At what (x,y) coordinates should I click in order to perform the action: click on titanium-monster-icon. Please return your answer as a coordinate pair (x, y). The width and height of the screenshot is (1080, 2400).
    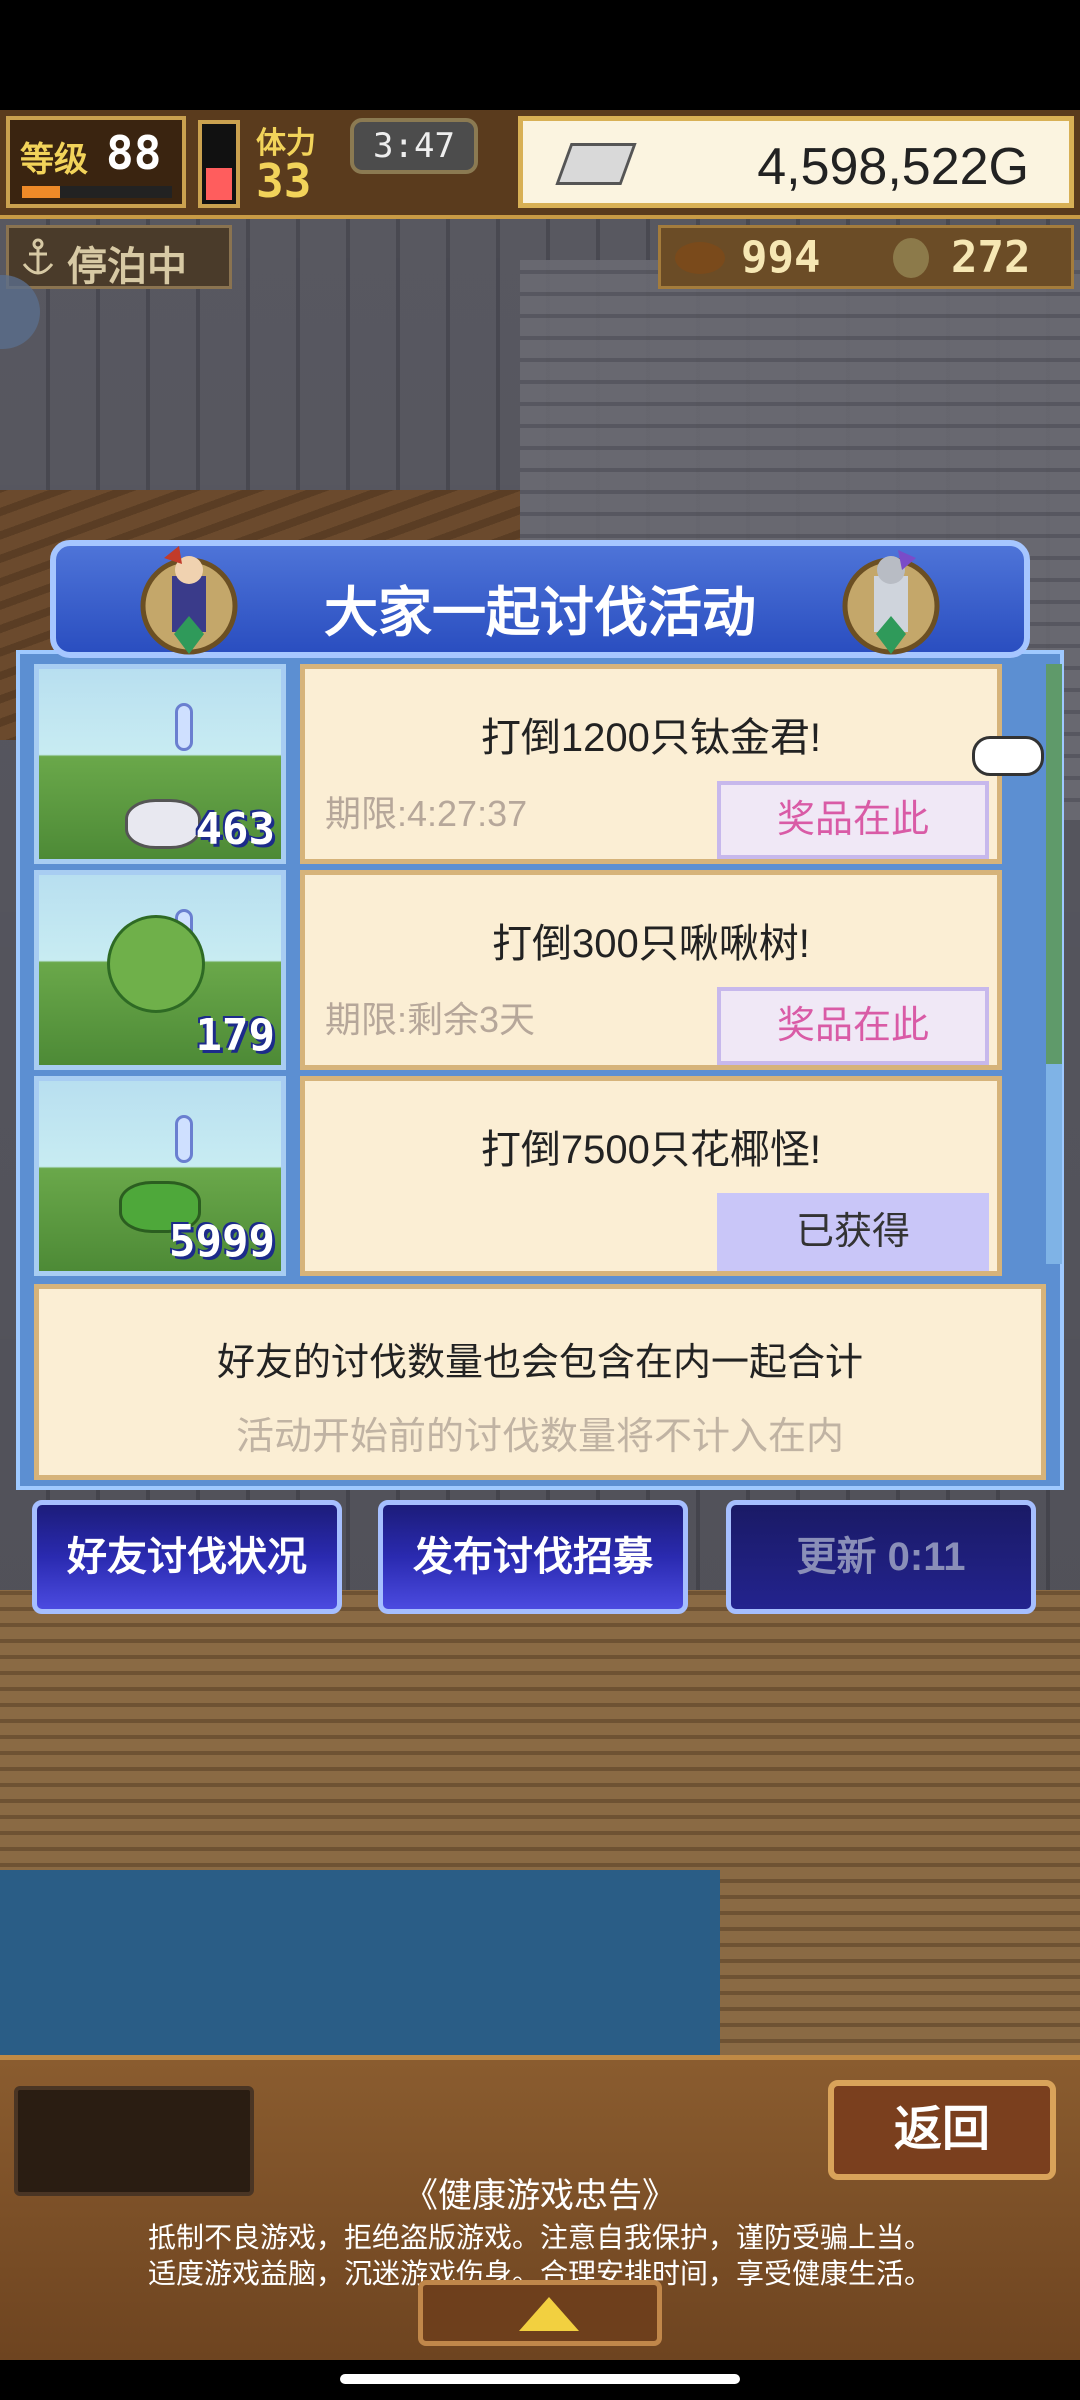
    Looking at the image, I should click on (163, 824).